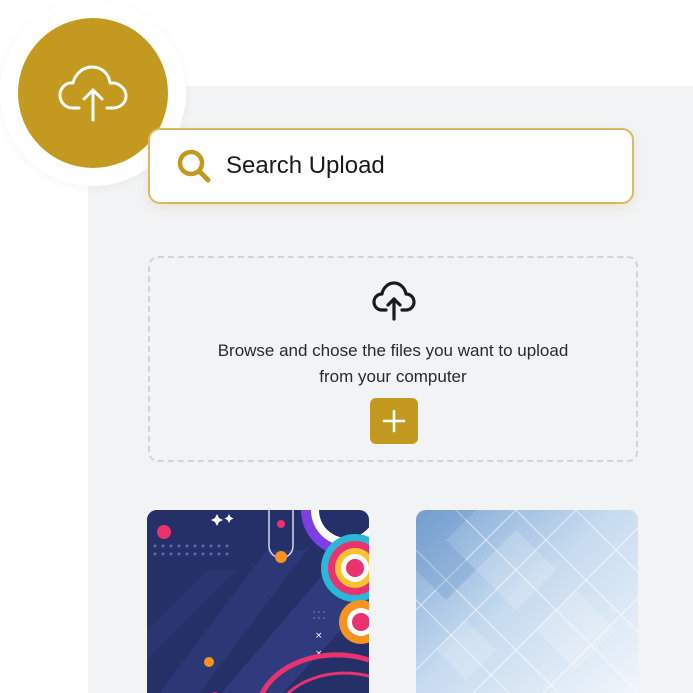 The width and height of the screenshot is (693, 693). I want to click on search-icon, so click(194, 166).